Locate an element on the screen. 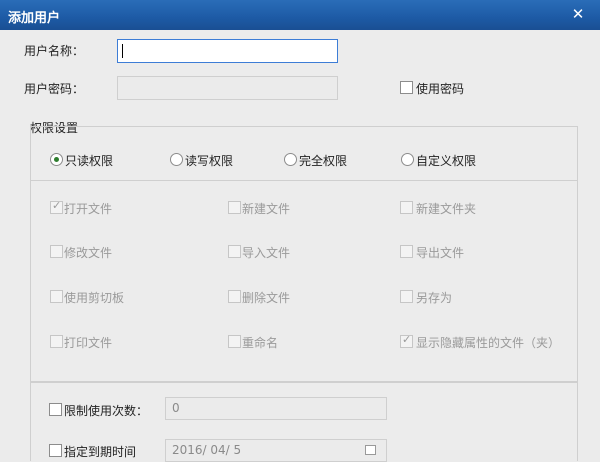 This screenshot has width=600, height=462. use-password-checkbox is located at coordinates (406, 87).